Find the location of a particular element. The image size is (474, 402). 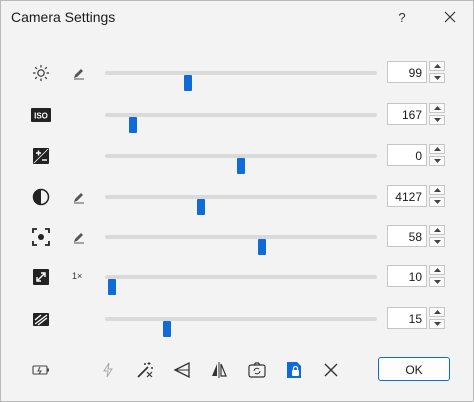

lock-button is located at coordinates (294, 370).